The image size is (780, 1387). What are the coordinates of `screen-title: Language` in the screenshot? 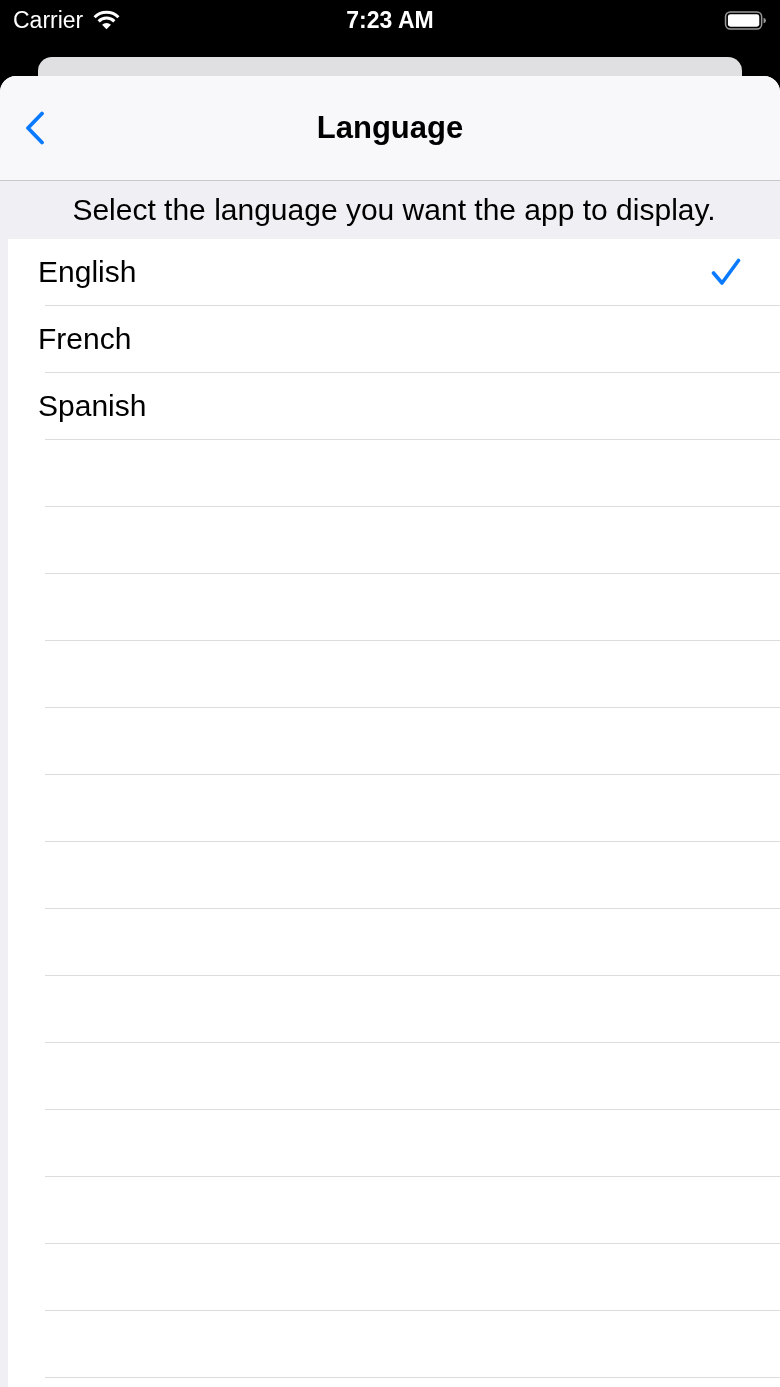 It's located at (390, 128).